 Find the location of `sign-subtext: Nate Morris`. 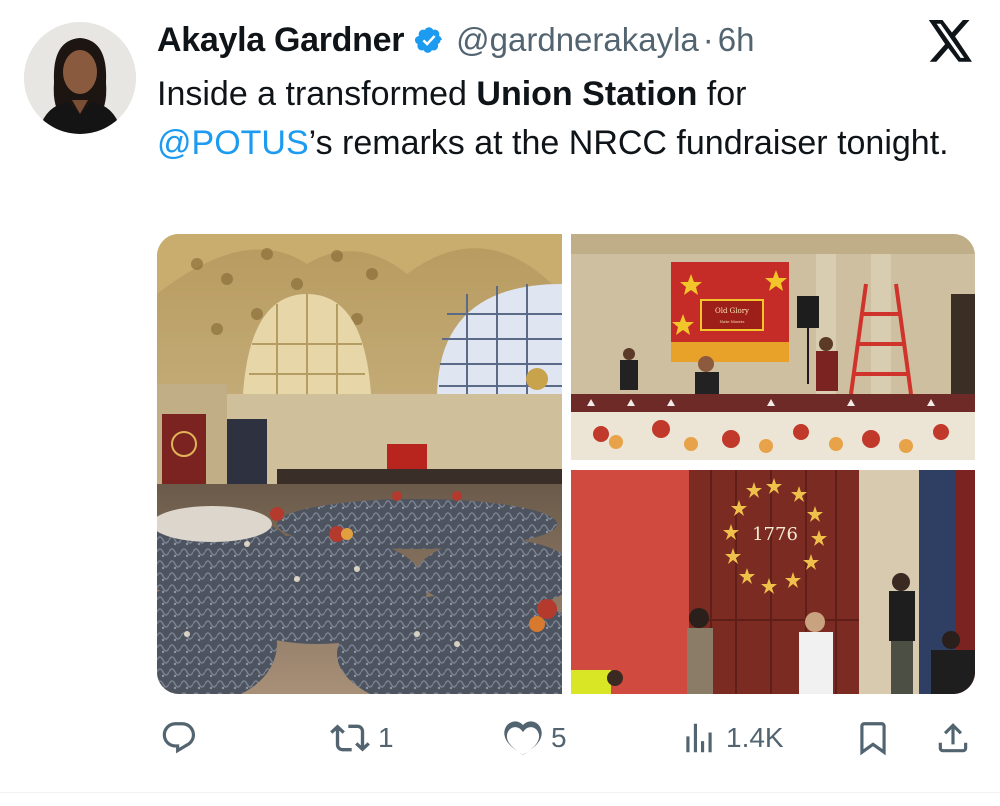

sign-subtext: Nate Morris is located at coordinates (732, 321).